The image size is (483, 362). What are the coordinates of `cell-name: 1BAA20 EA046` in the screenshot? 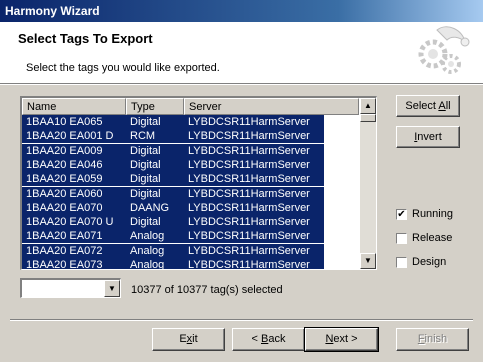 It's located at (64, 164).